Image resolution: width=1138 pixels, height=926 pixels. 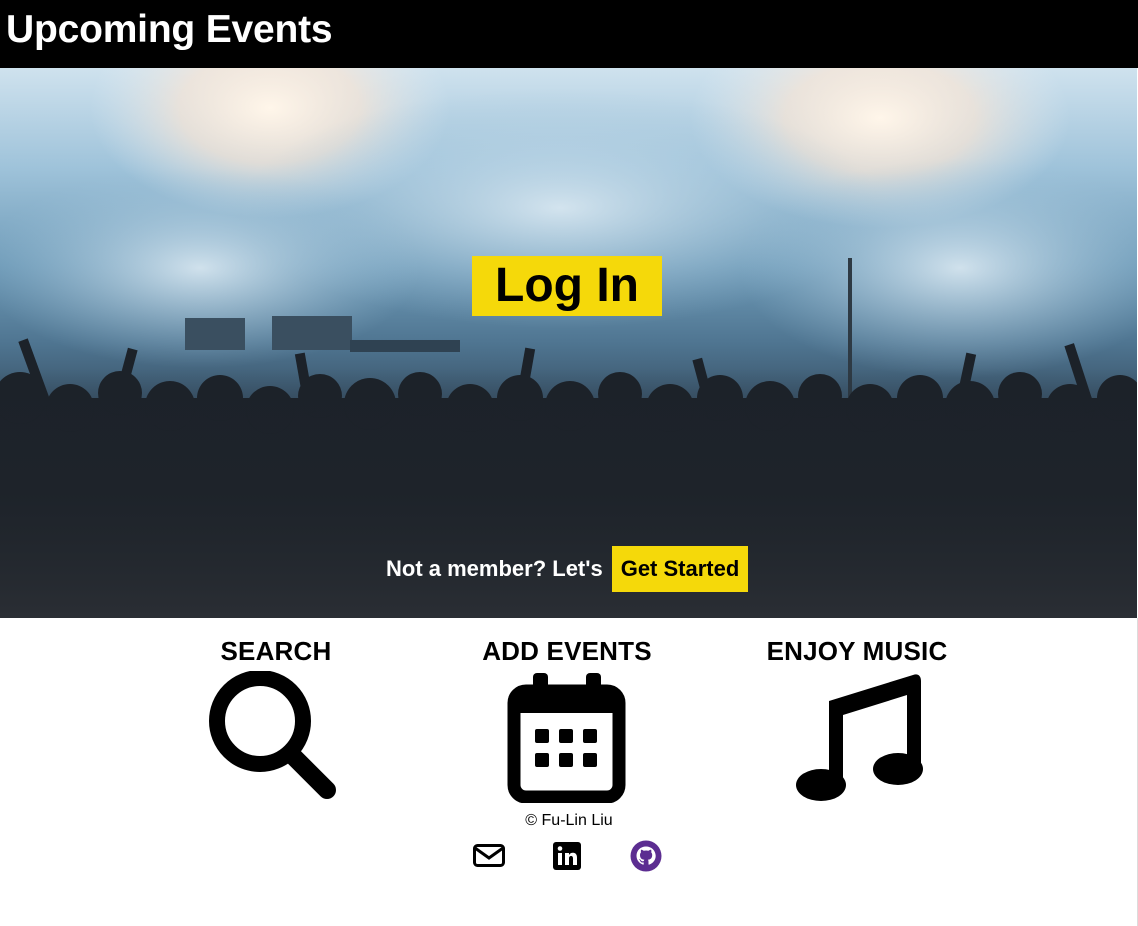 I want to click on music-icon, so click(x=859, y=737).